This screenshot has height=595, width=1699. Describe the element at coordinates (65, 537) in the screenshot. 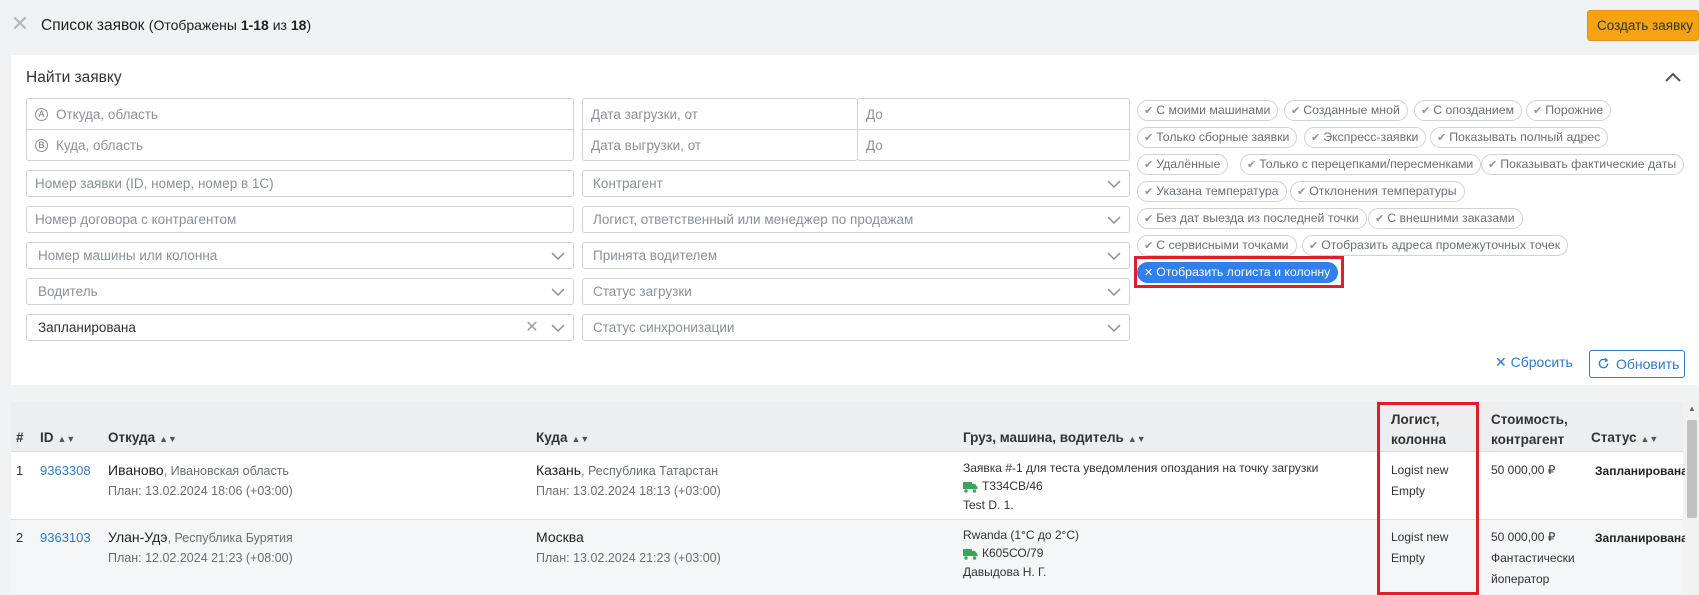

I see `order-id-link: 9363103` at that location.